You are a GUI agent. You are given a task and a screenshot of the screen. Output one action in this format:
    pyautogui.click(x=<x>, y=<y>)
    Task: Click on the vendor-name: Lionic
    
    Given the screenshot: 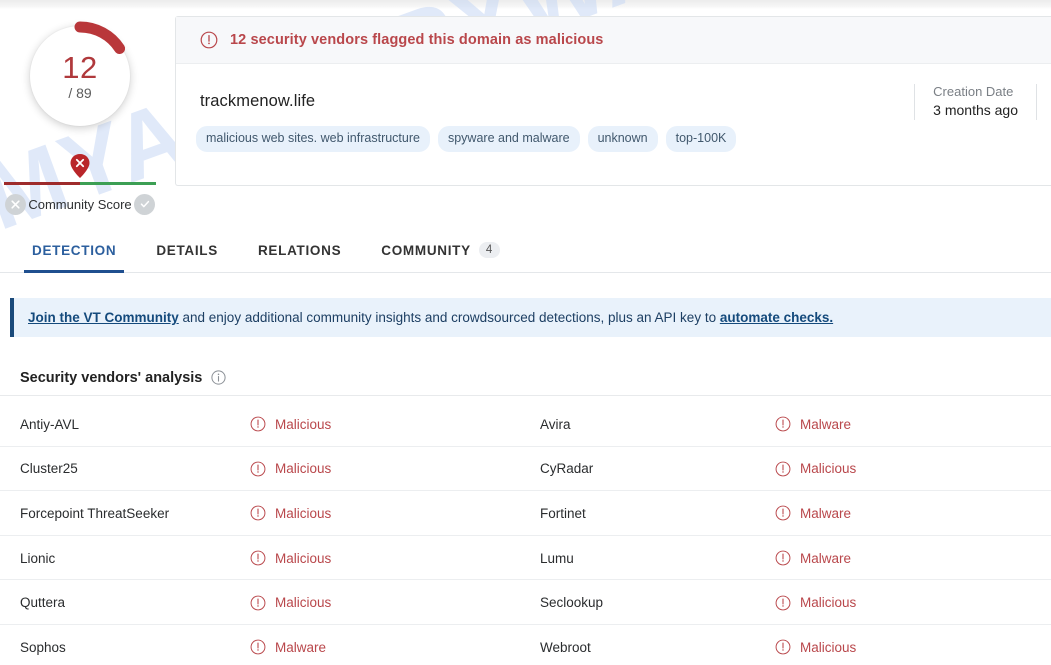 What is the action you would take?
    pyautogui.click(x=38, y=558)
    